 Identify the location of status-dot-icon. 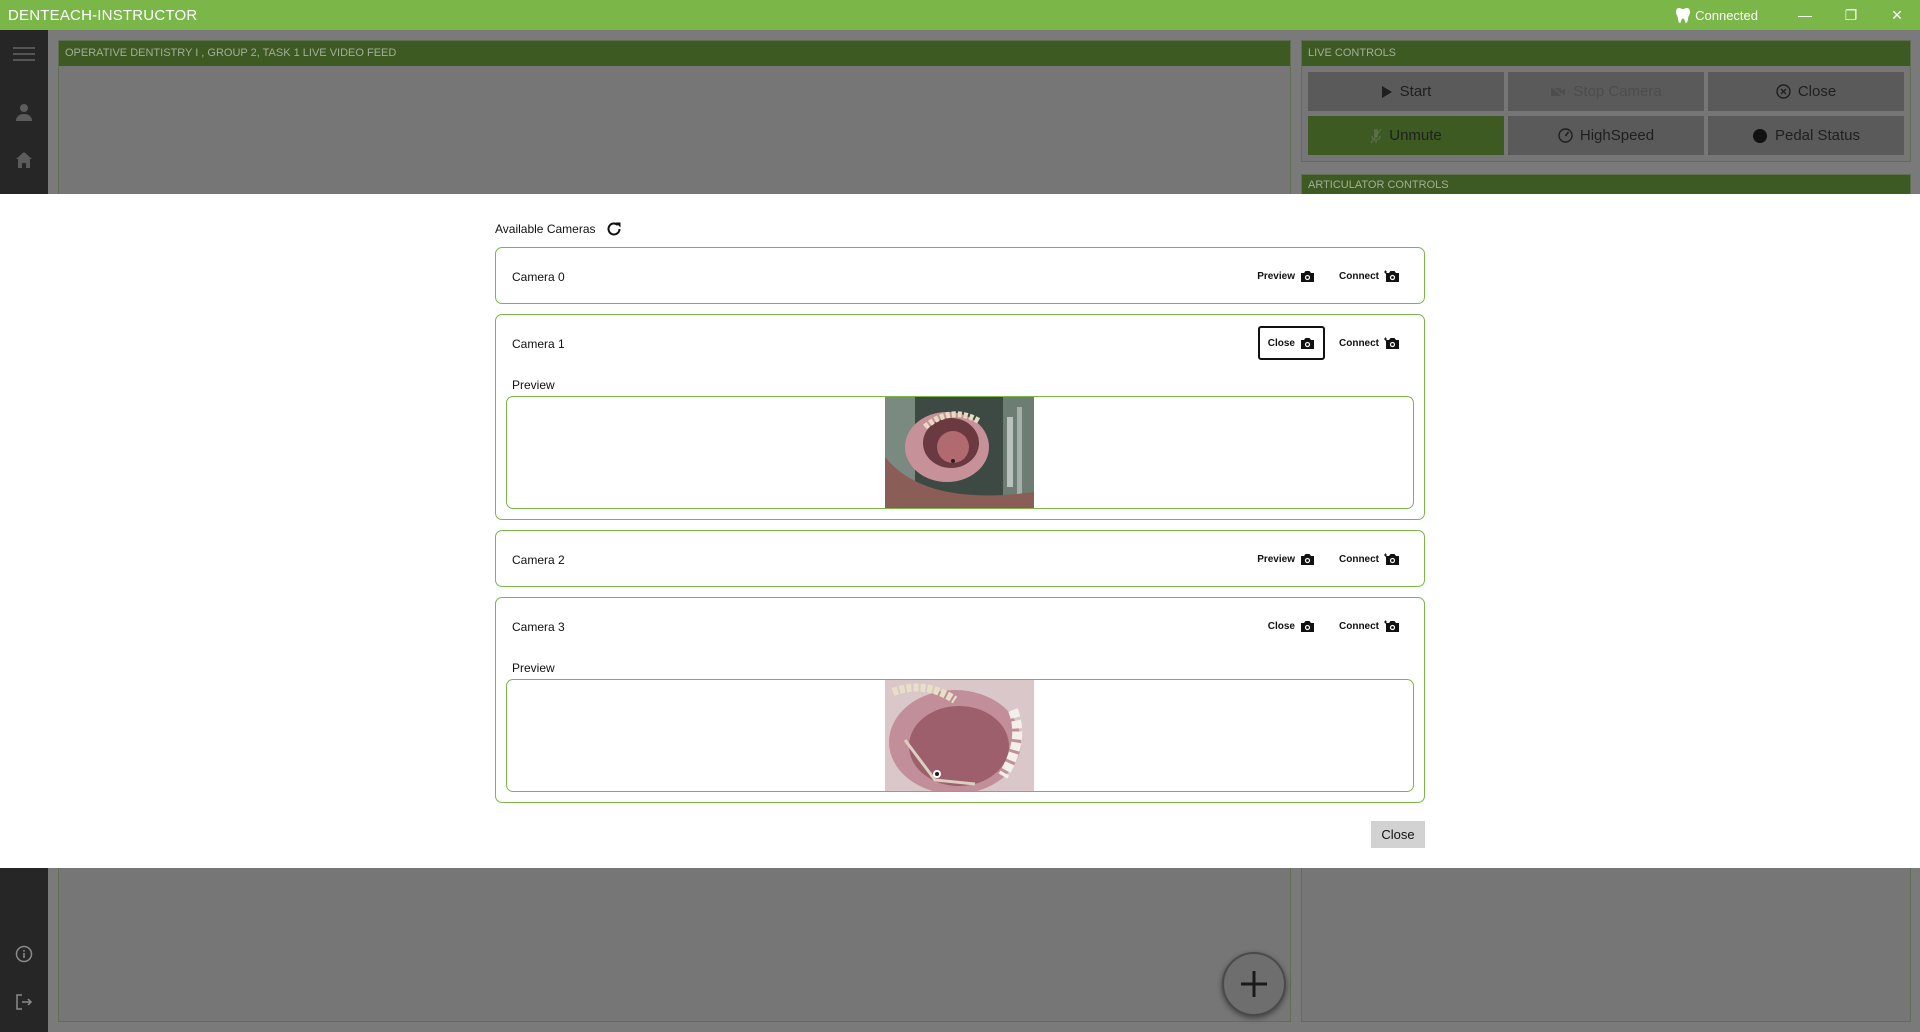
(1759, 135).